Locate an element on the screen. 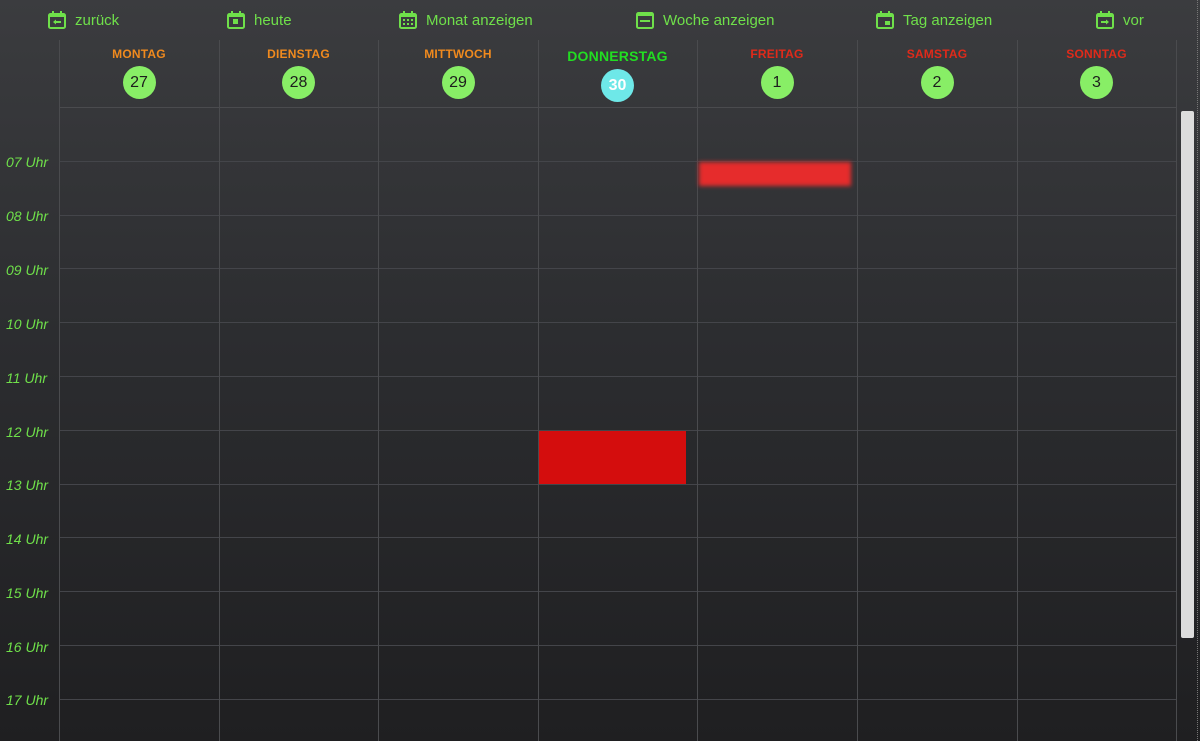 The width and height of the screenshot is (1200, 741). week-view-label: Woche anzeigen is located at coordinates (719, 20).